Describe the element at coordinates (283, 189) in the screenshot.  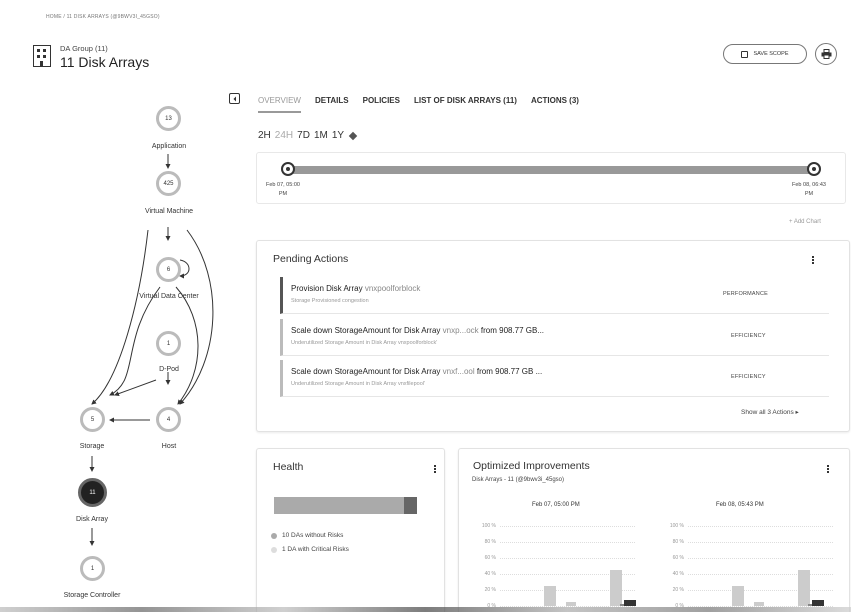
I see `timeline-start-label: Feb 07, 05:00 PM` at that location.